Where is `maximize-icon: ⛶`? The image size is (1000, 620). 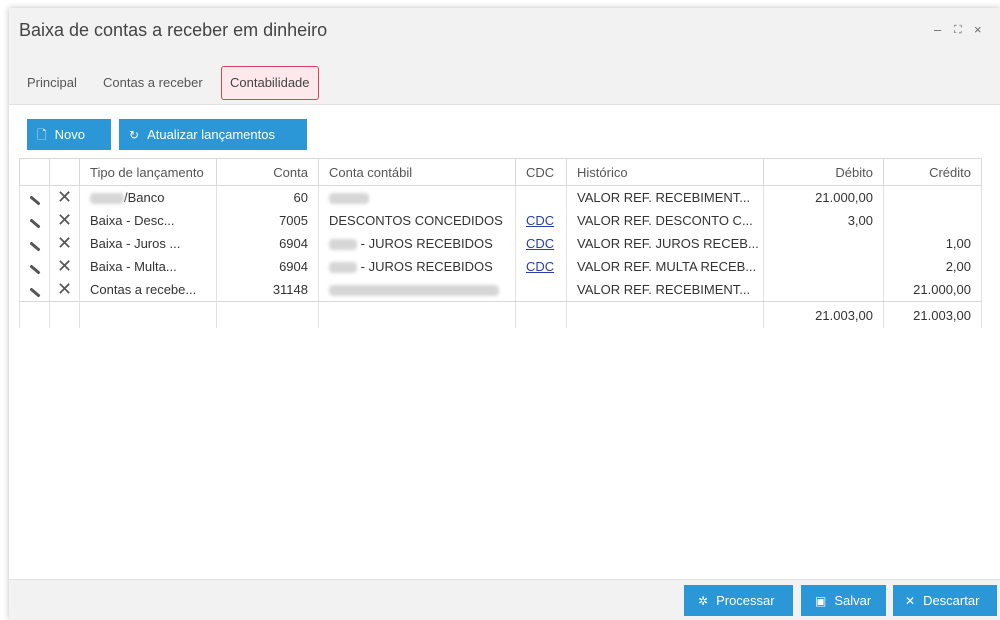
maximize-icon: ⛶ is located at coordinates (958, 30).